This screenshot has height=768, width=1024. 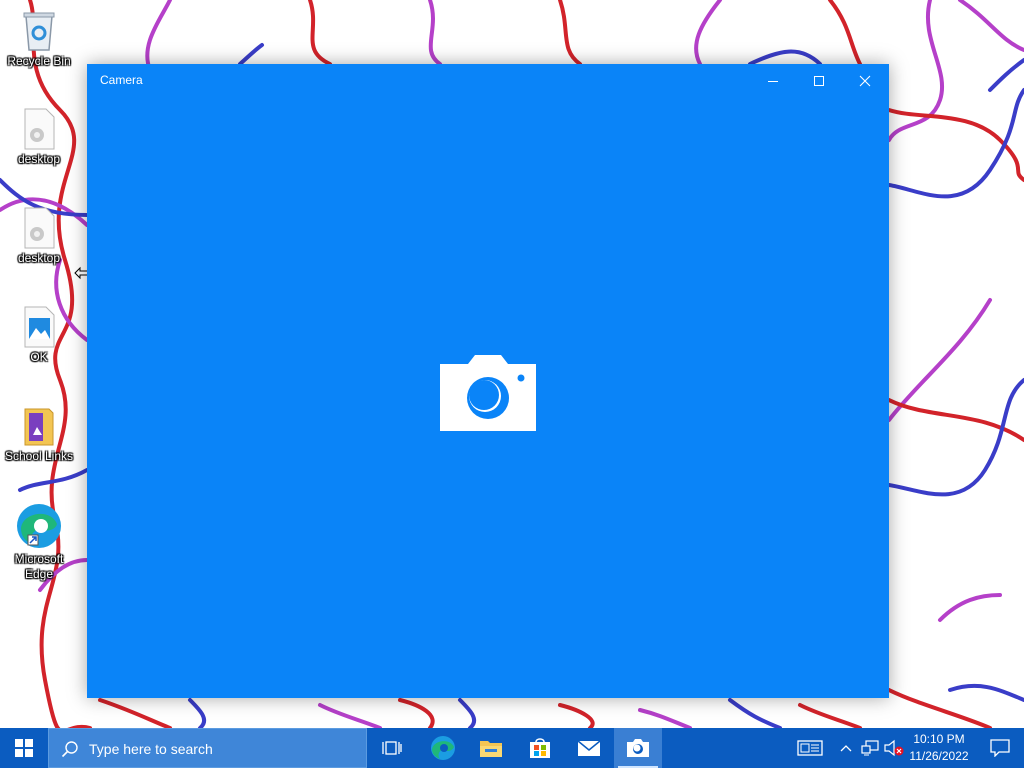 I want to click on recycle-bin-icon, so click(x=39, y=31).